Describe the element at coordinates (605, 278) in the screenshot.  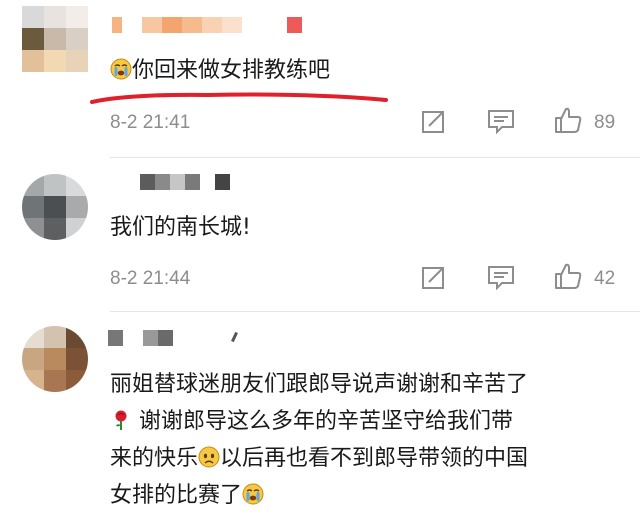
I see `like-count: 42` at that location.